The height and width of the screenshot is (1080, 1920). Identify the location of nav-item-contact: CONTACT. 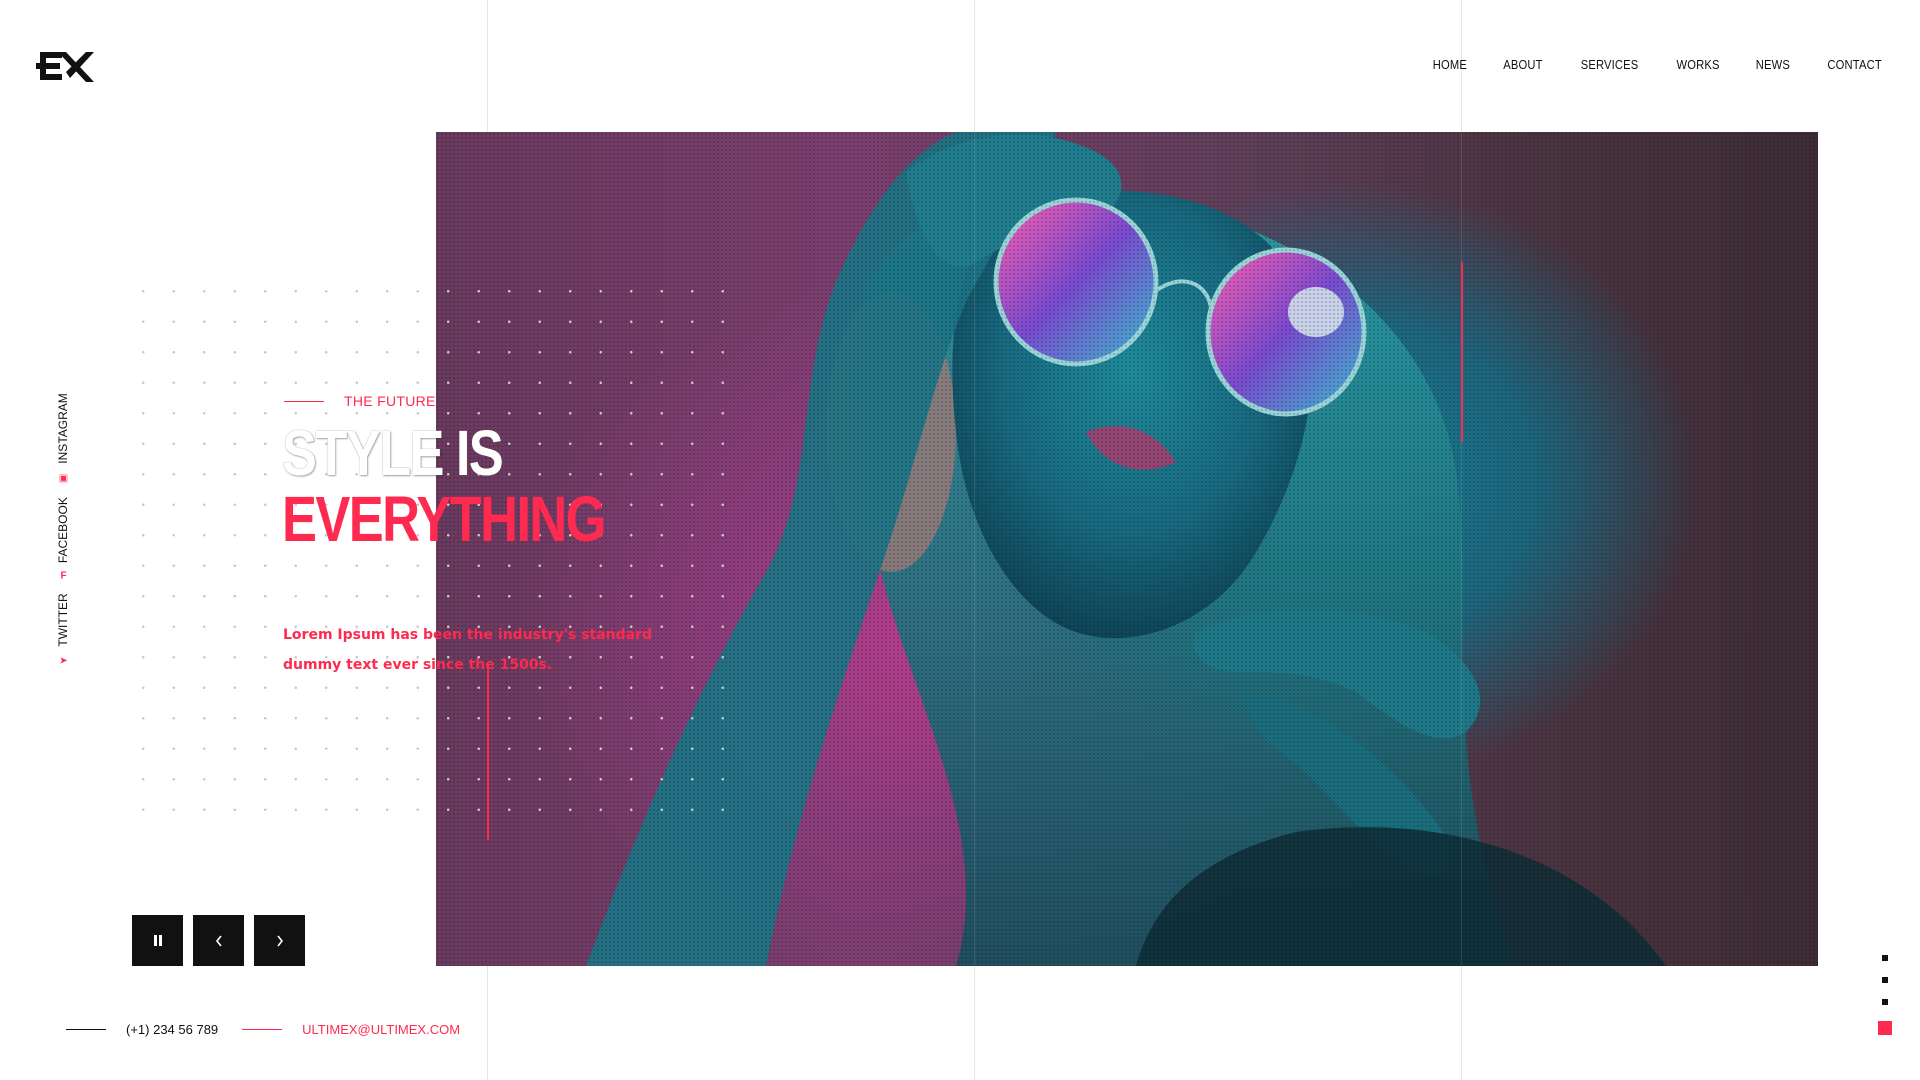
(1854, 64).